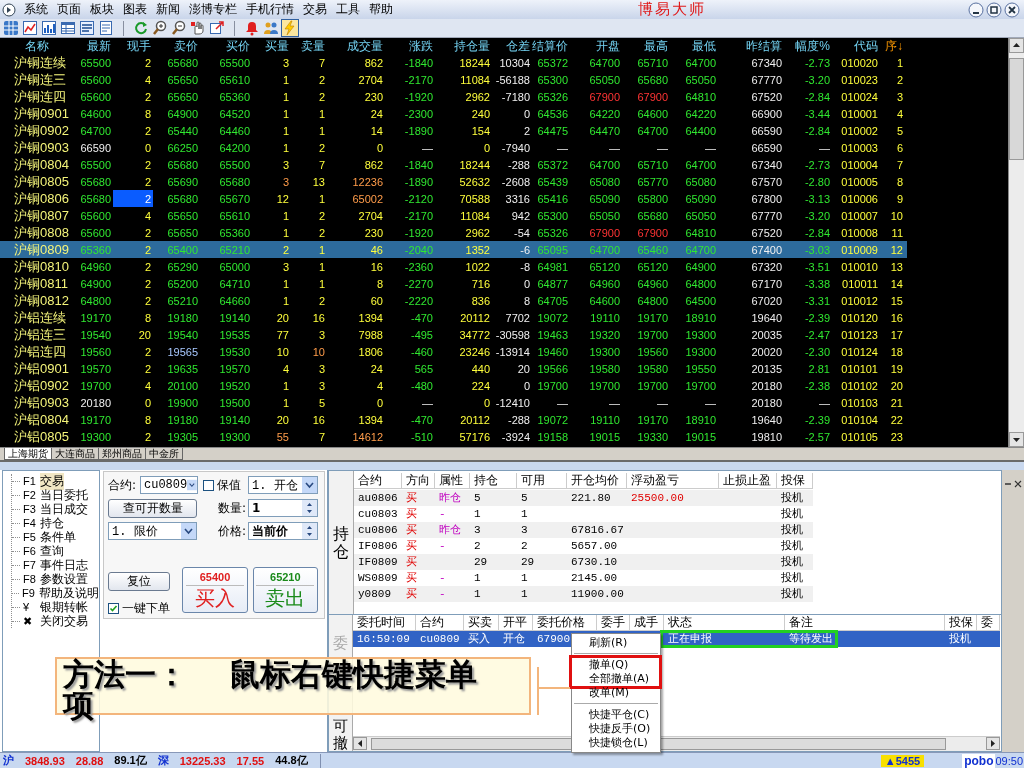 The width and height of the screenshot is (1024, 768). Describe the element at coordinates (518, 317) in the screenshot. I see `table-cell-text: 7702` at that location.